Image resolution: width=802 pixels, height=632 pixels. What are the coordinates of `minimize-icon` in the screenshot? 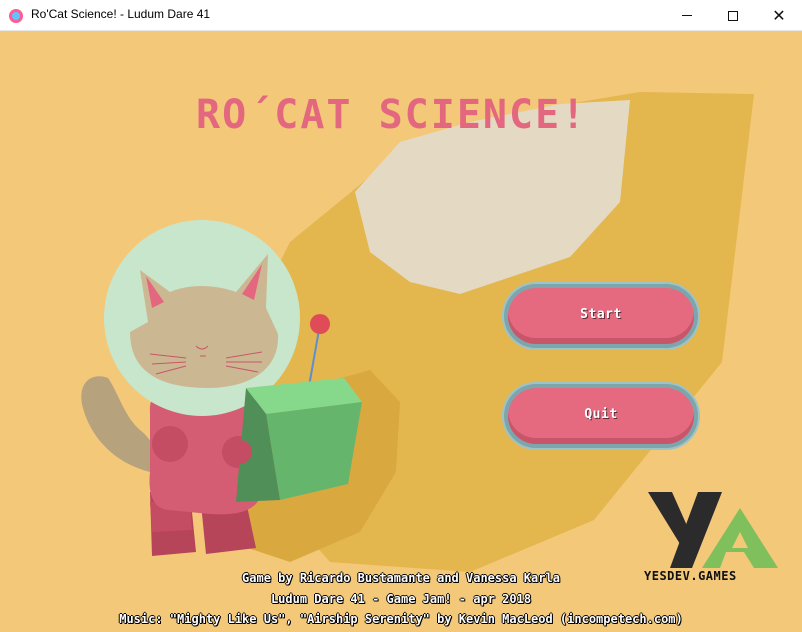 It's located at (687, 15).